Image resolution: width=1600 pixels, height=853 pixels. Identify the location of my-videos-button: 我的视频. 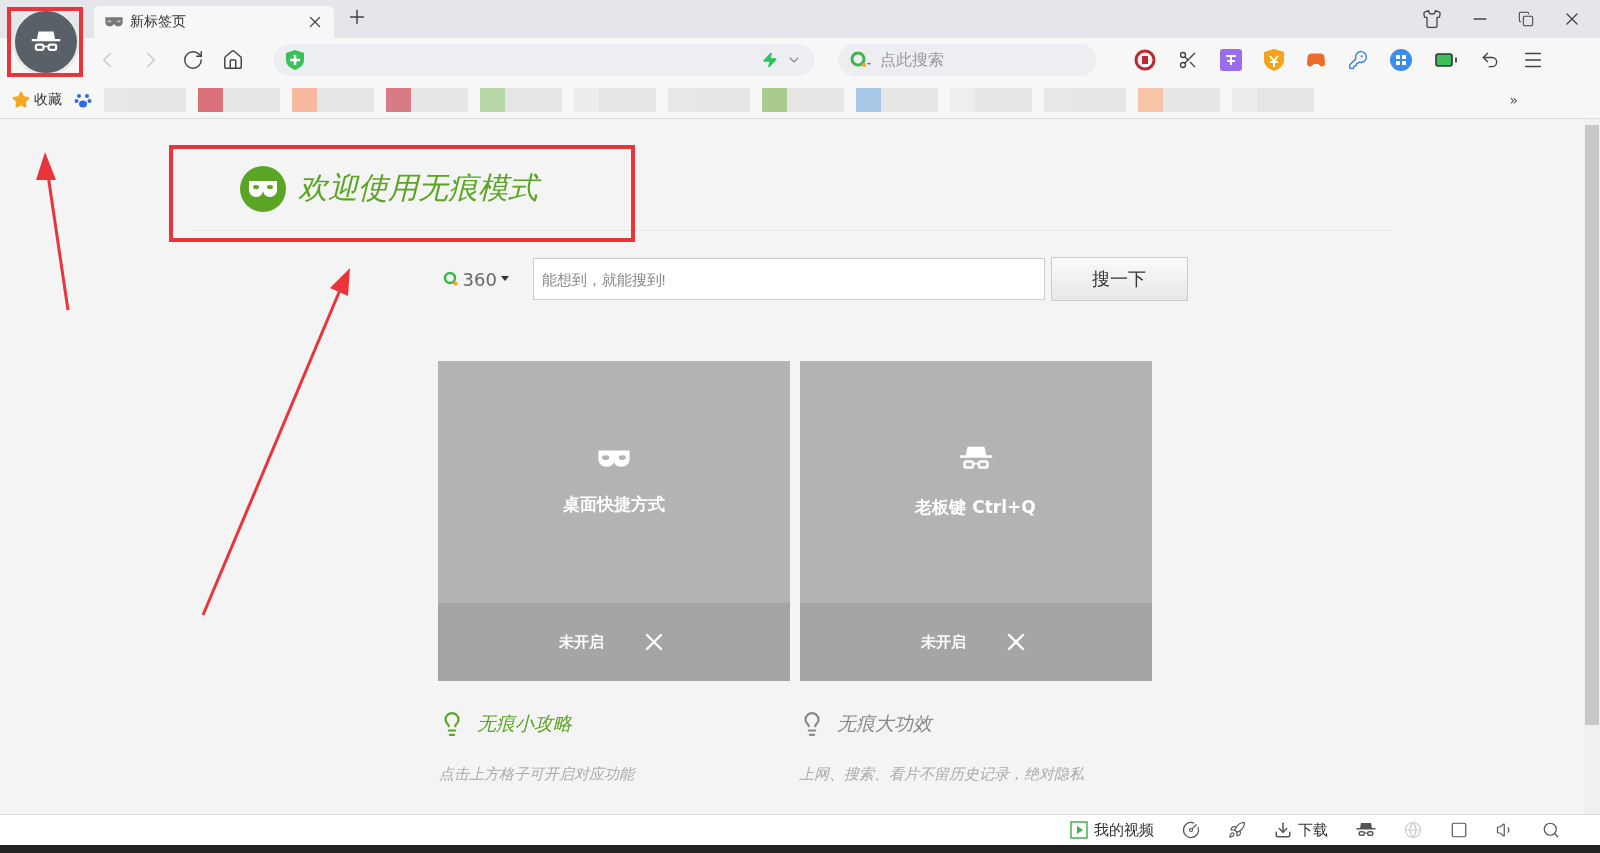
(1112, 830).